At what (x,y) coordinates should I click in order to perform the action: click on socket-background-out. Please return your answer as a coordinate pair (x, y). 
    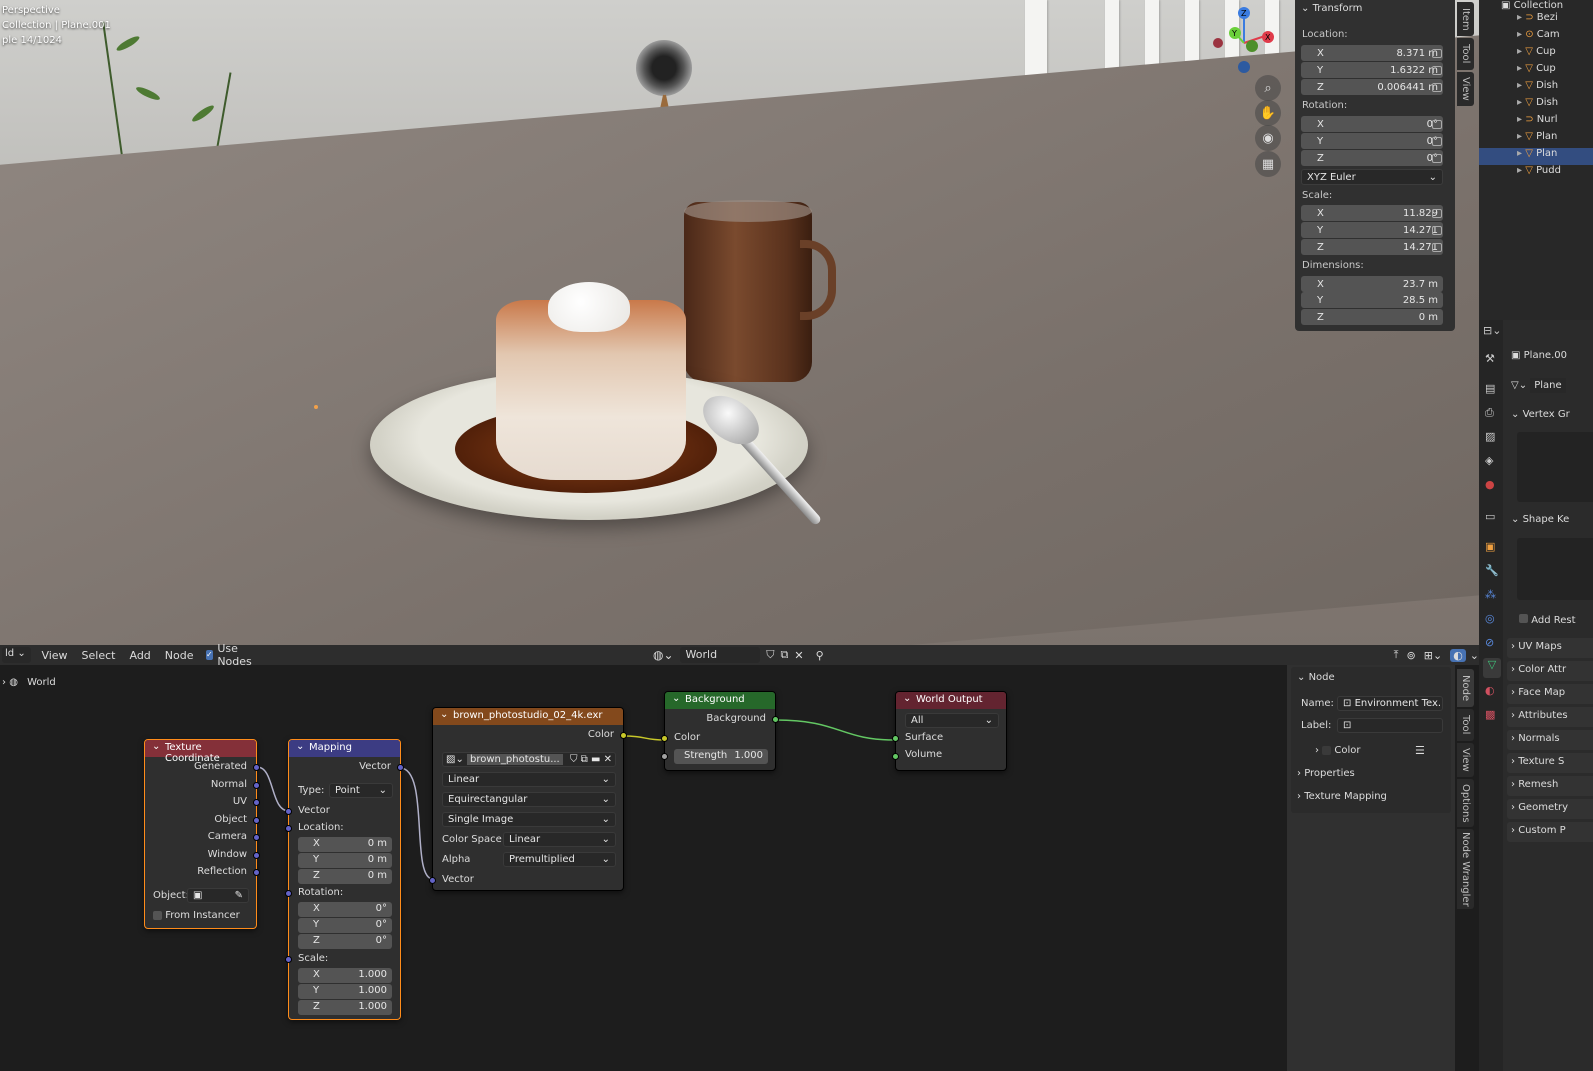
    Looking at the image, I should click on (775, 719).